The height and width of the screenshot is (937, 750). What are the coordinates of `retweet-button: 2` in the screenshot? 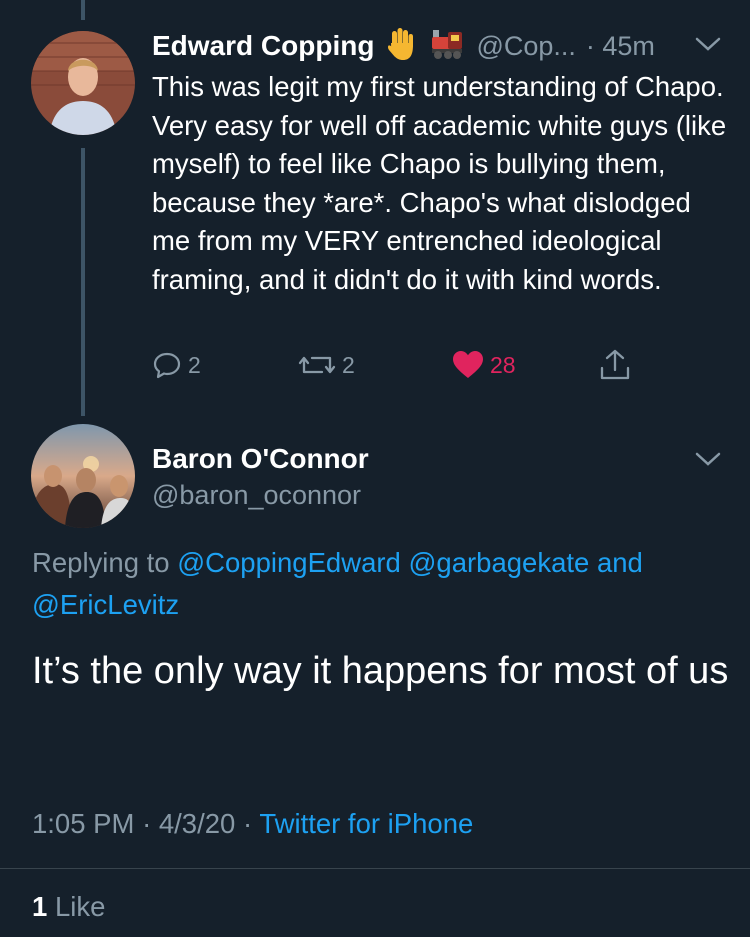 It's located at (326, 365).